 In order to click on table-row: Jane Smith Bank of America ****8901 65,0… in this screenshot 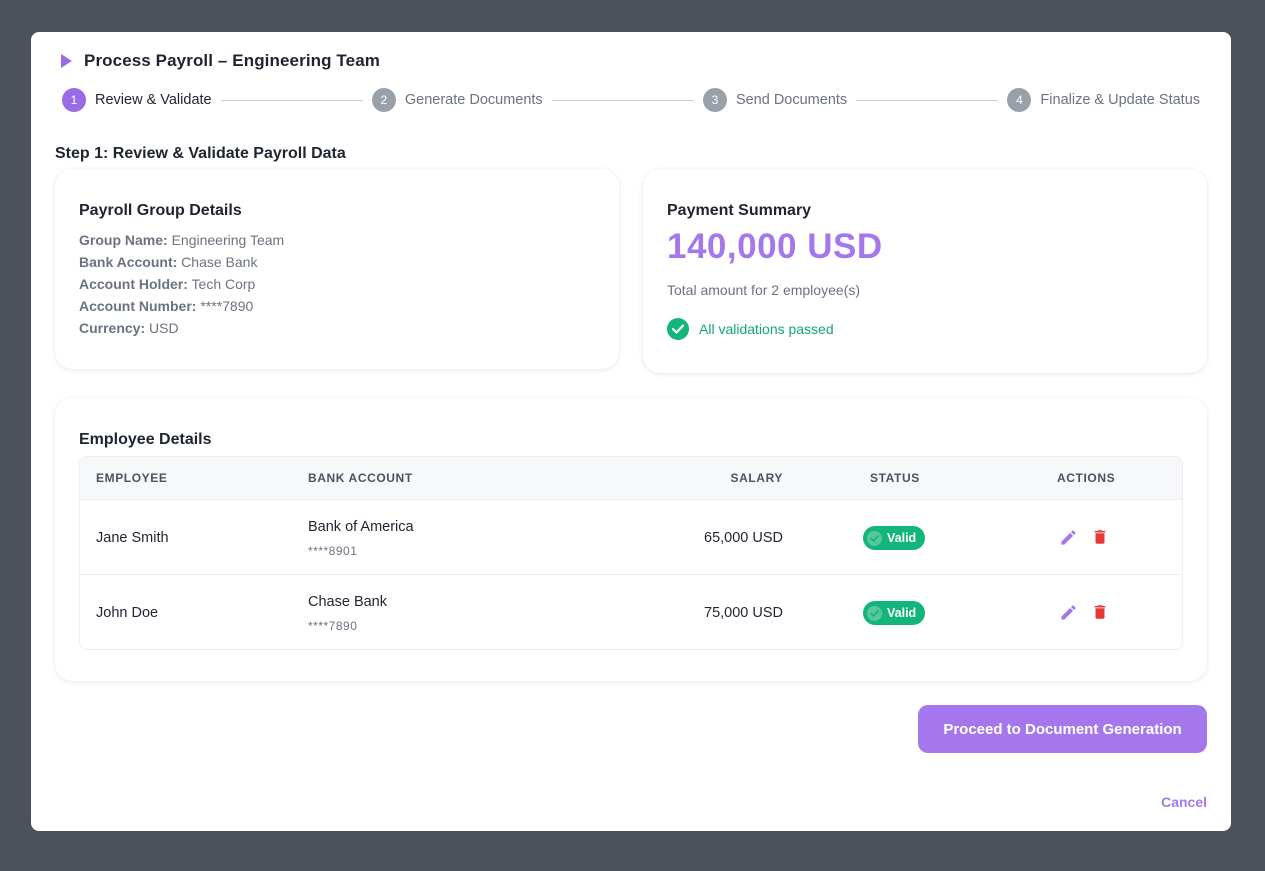, I will do `click(631, 536)`.